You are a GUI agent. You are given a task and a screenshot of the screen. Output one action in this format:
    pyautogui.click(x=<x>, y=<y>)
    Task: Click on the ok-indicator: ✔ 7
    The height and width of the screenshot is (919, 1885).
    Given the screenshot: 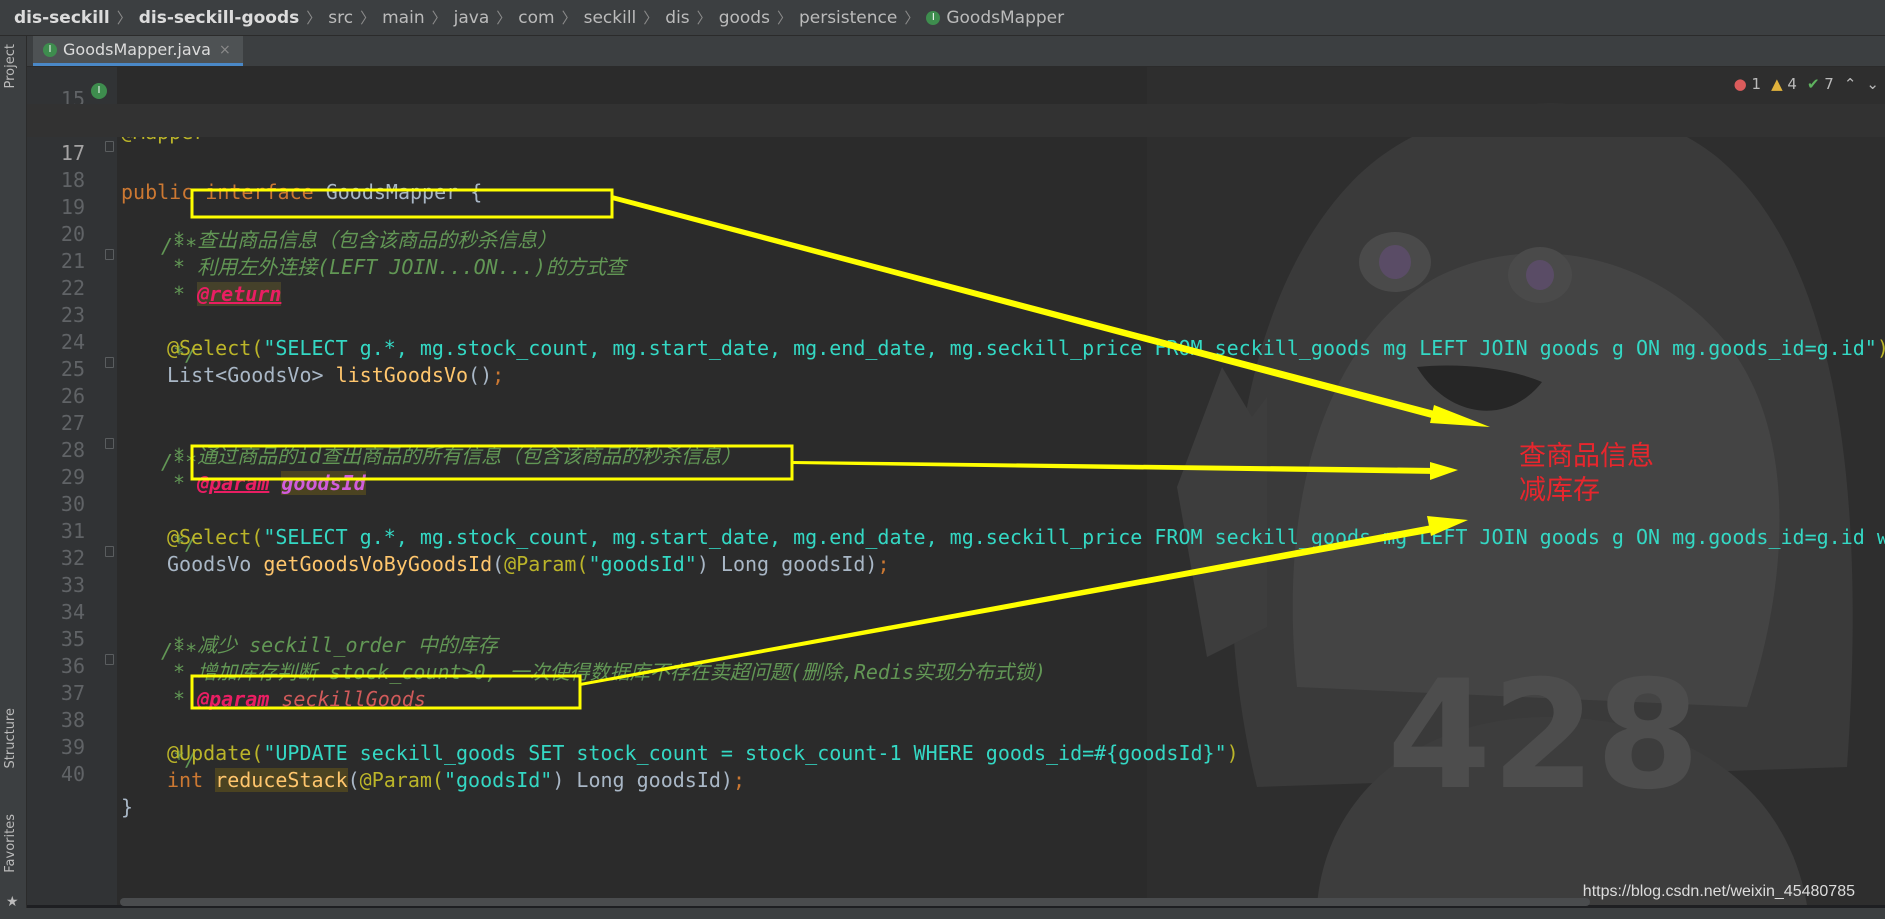 What is the action you would take?
    pyautogui.click(x=1820, y=84)
    